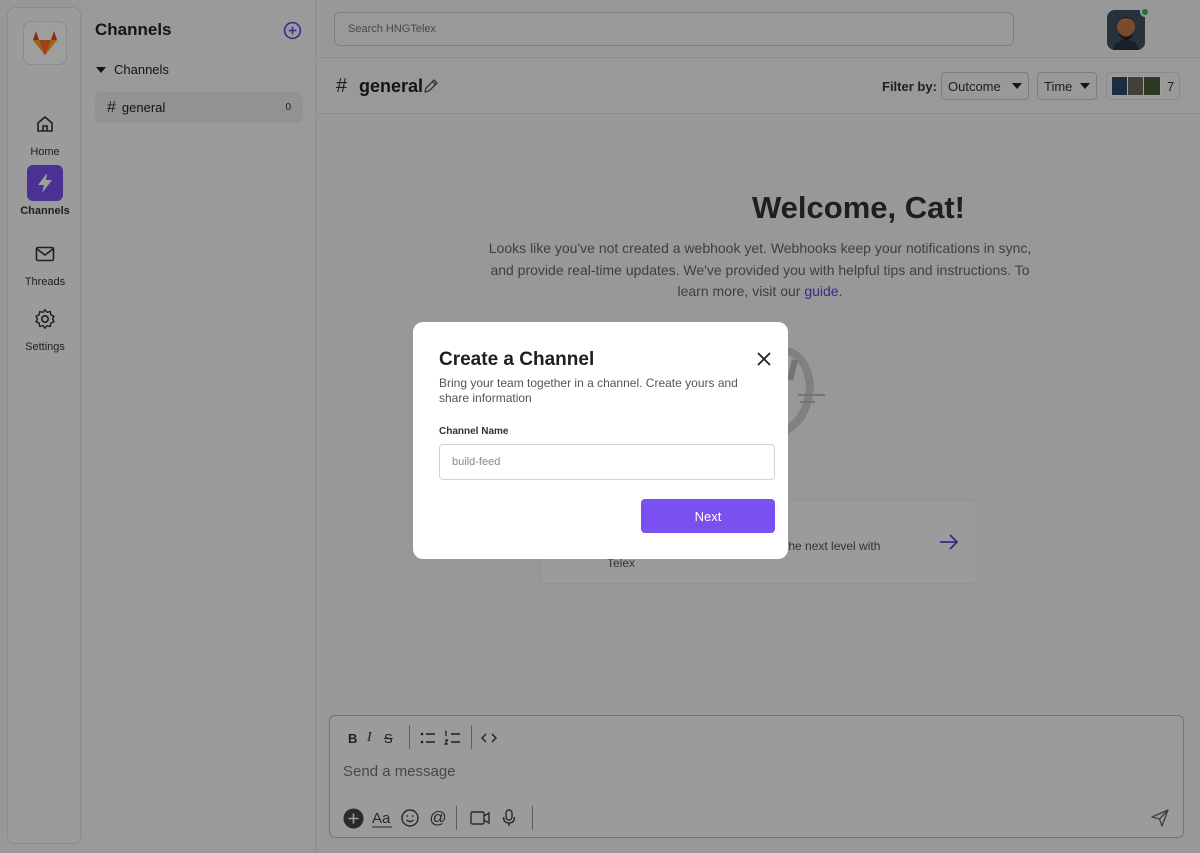 The height and width of the screenshot is (853, 1200). What do you see at coordinates (517, 359) in the screenshot?
I see `modal-title: Create a Channel` at bounding box center [517, 359].